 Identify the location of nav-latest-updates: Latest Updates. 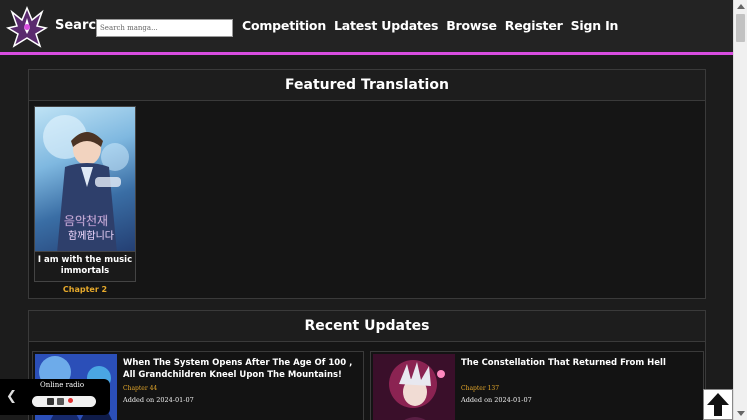
(386, 25).